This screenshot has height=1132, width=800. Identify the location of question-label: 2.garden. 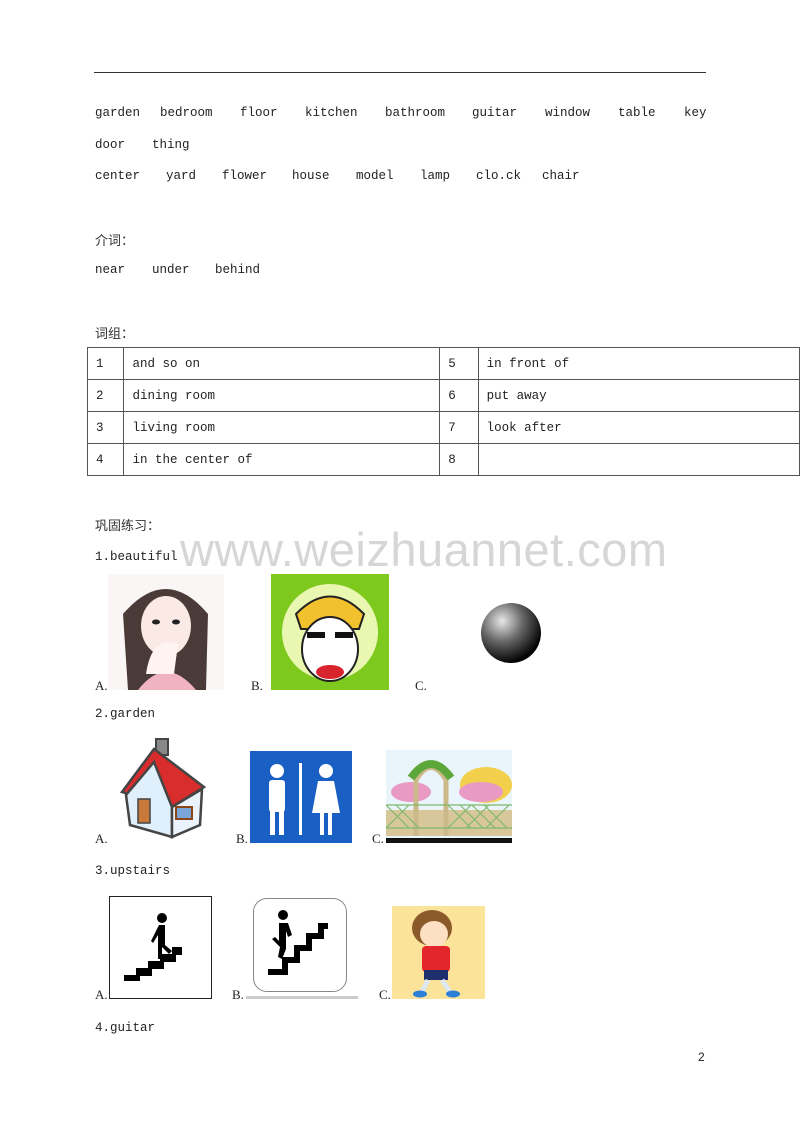
(125, 714).